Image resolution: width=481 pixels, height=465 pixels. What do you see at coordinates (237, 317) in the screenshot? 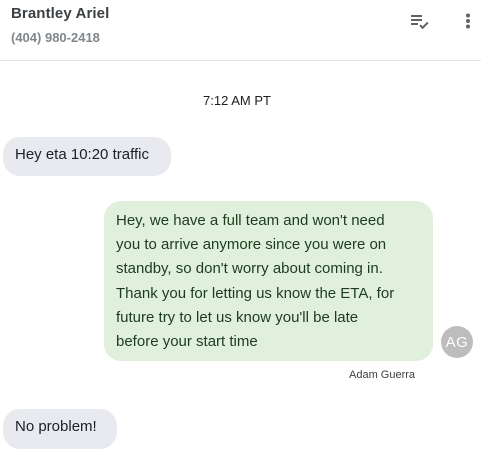
I see `message-text-line: future try to let us know you'll be late` at bounding box center [237, 317].